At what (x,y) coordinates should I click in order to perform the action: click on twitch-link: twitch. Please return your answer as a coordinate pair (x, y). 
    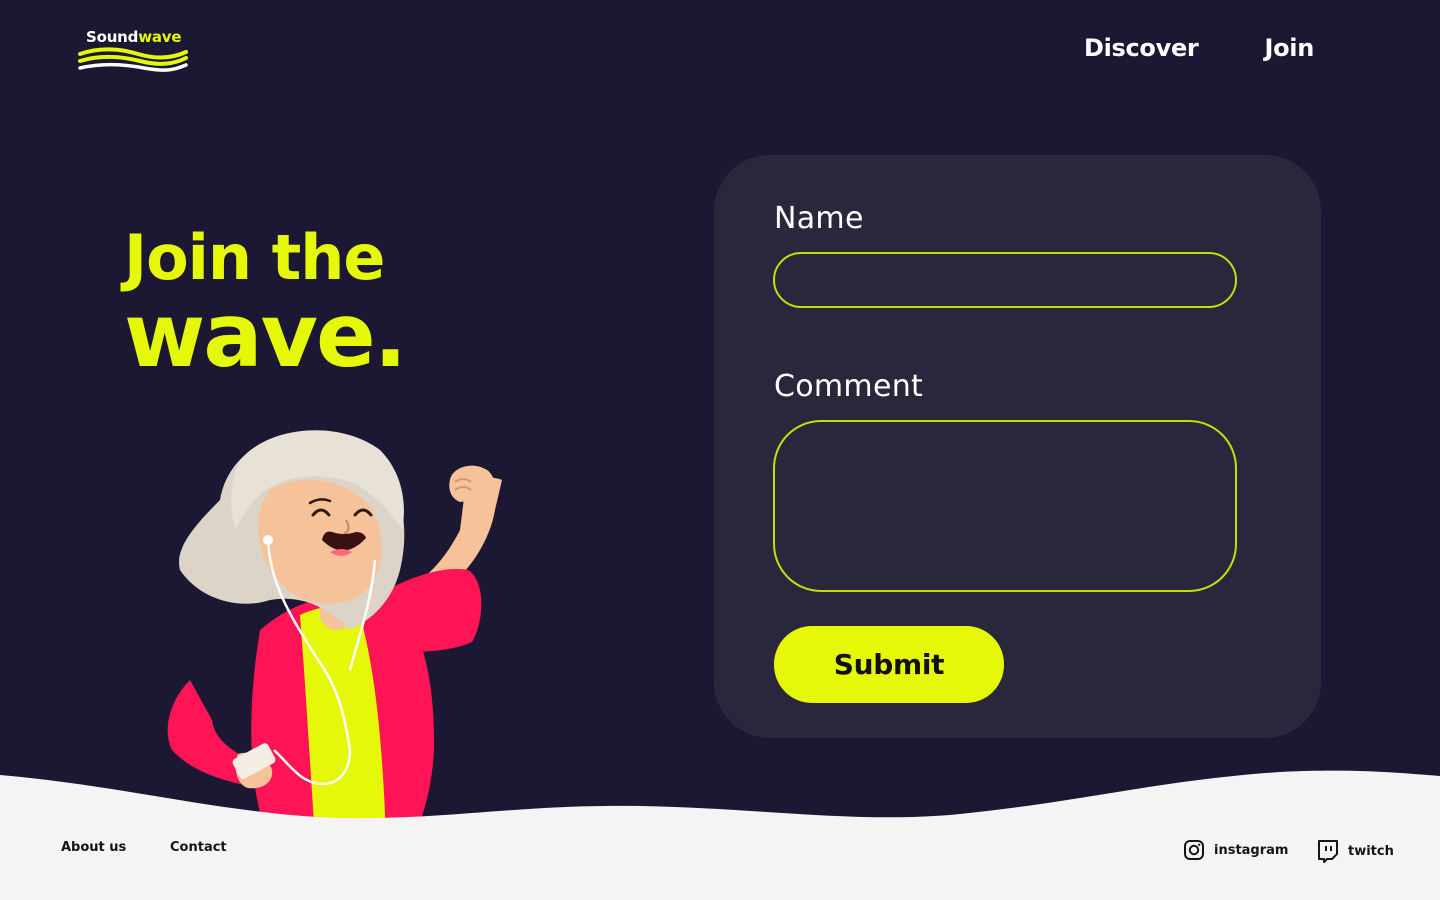
    Looking at the image, I should click on (1355, 851).